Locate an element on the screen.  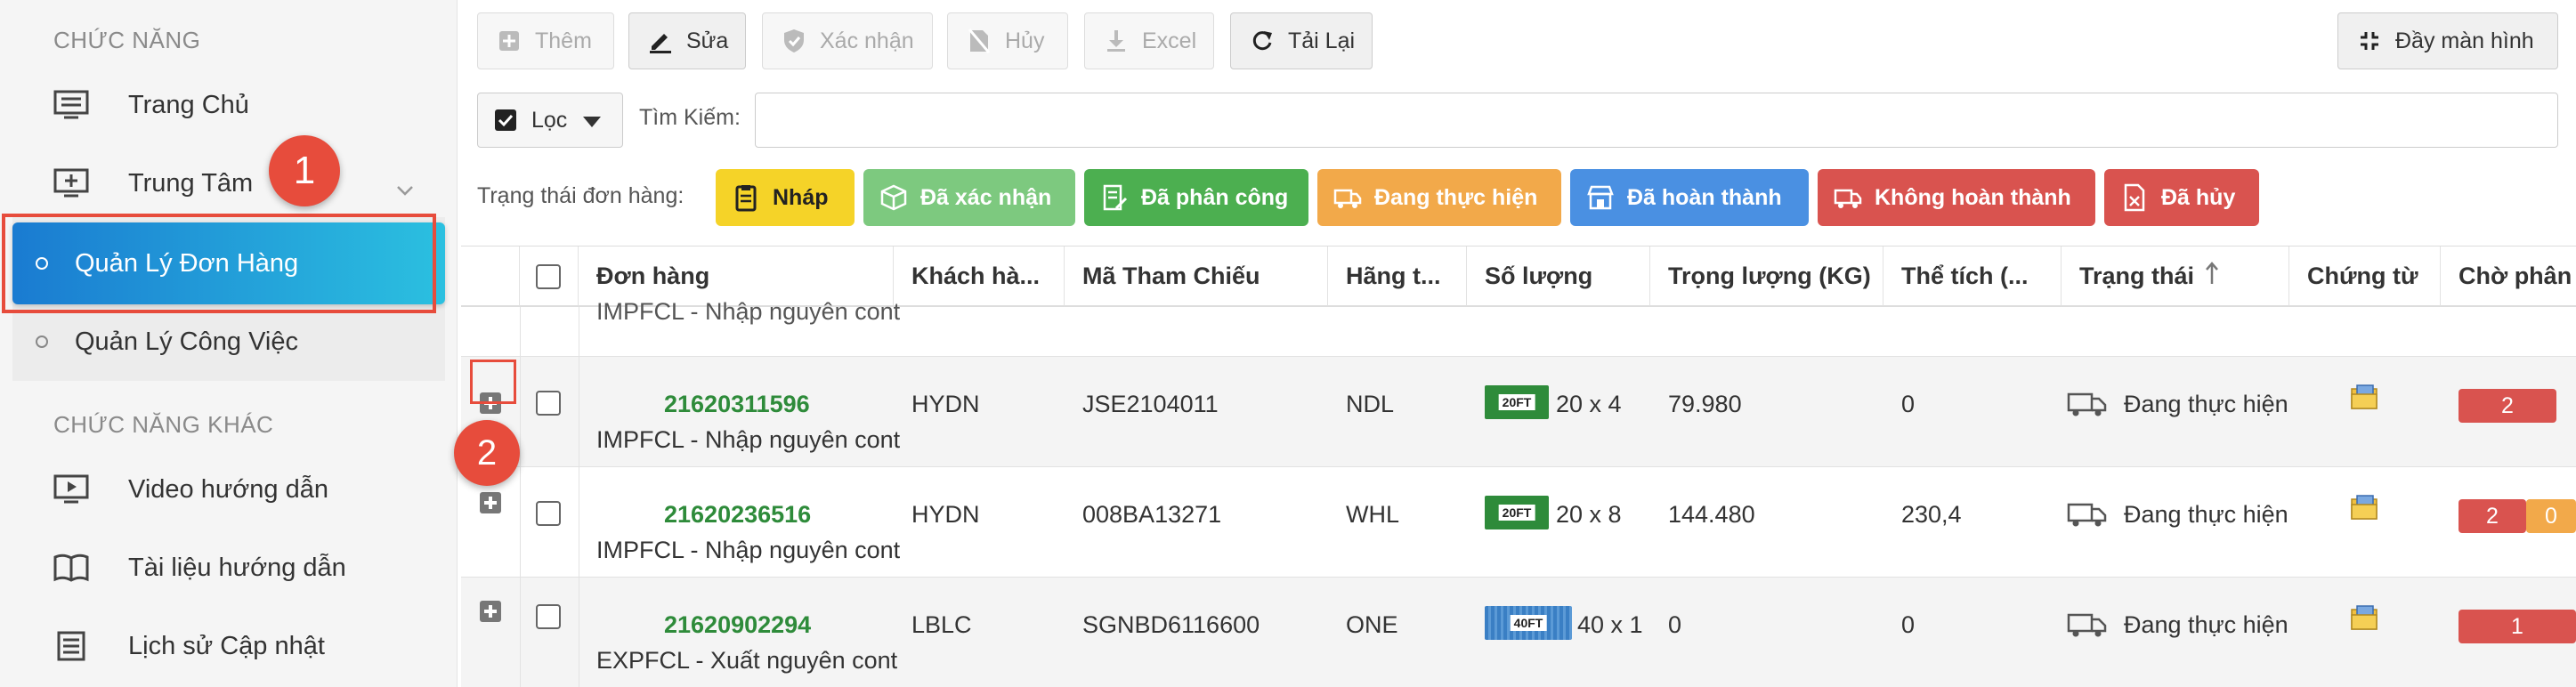
confirm-button: Xác nhận is located at coordinates (848, 41).